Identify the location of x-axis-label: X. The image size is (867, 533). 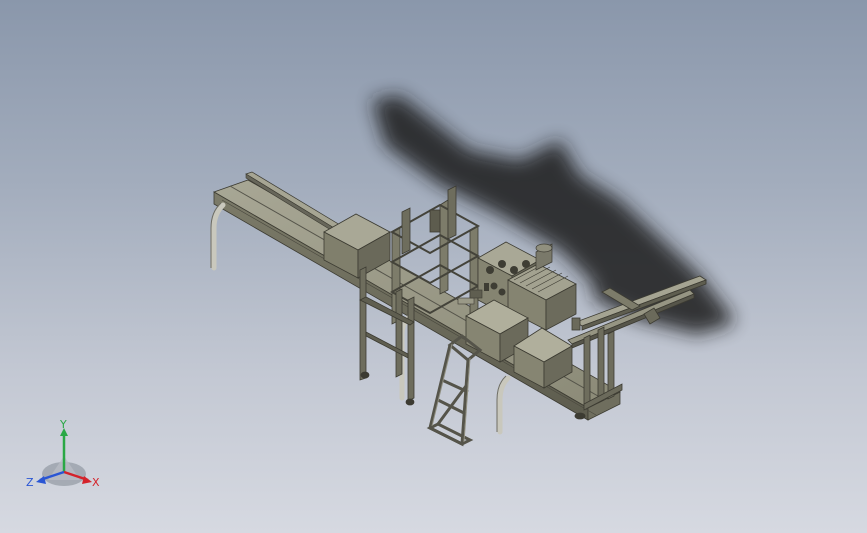
(96, 482).